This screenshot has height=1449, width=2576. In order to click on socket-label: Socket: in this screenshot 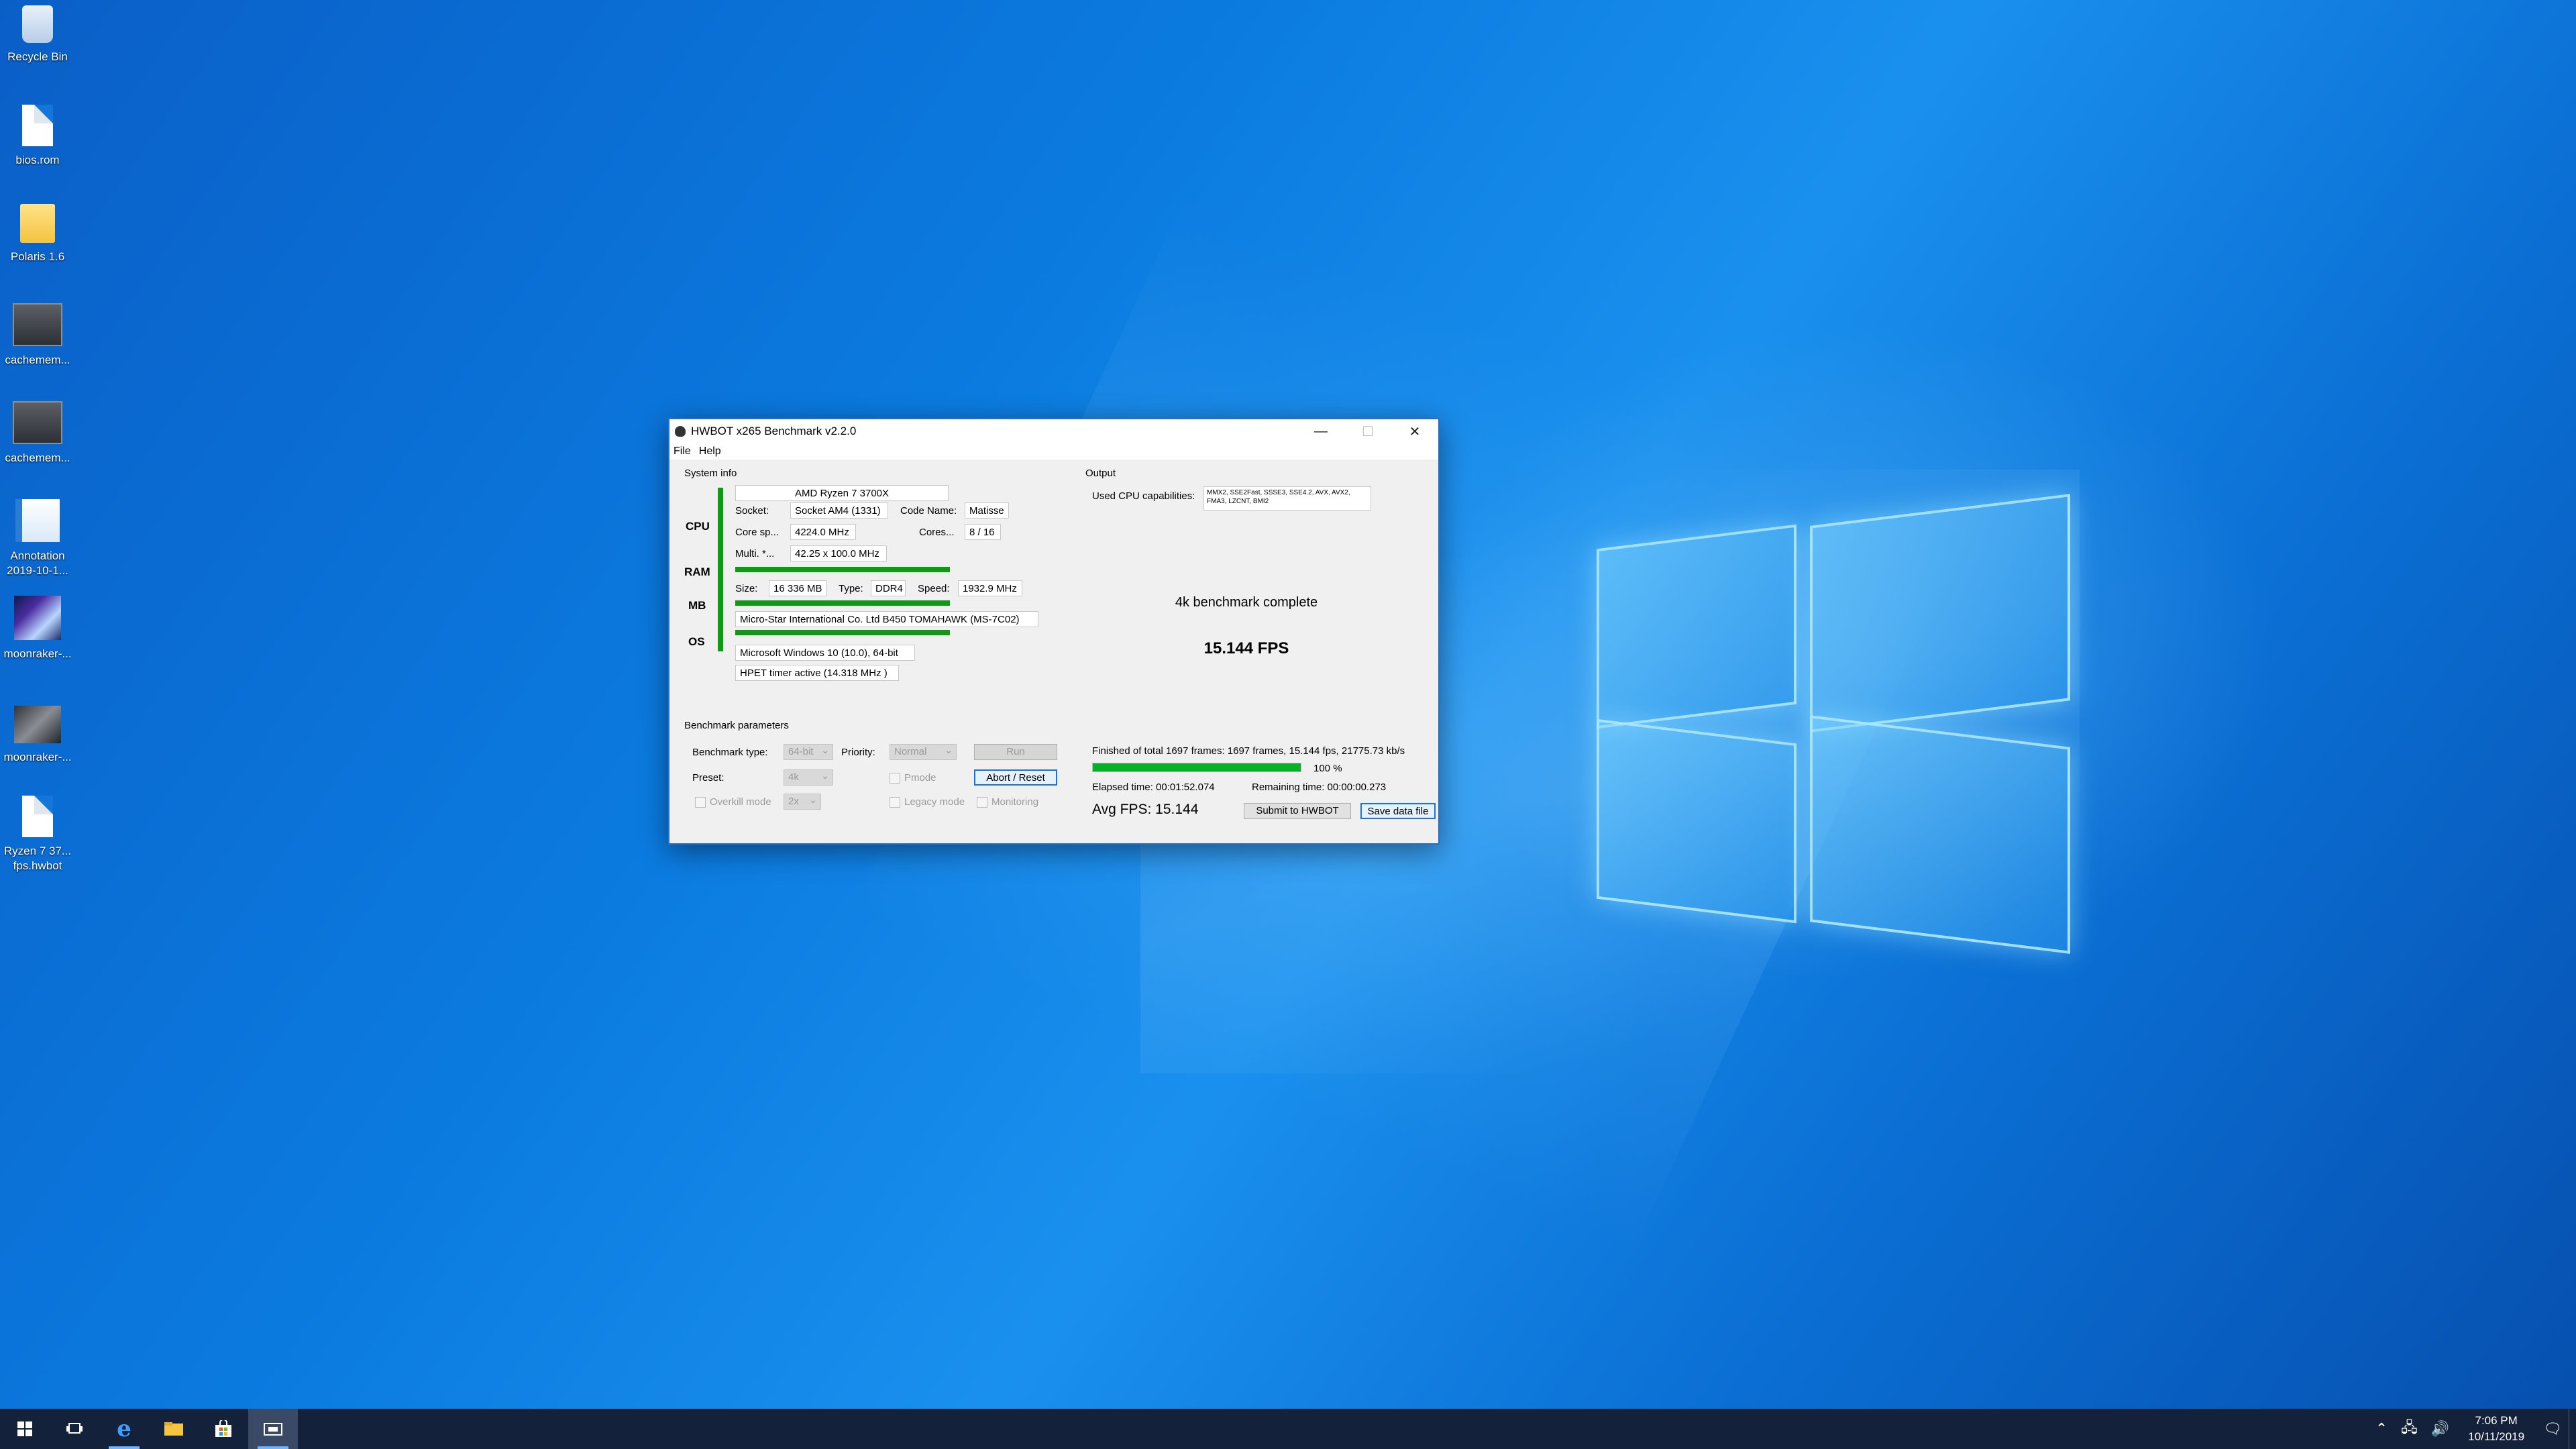, I will do `click(752, 511)`.